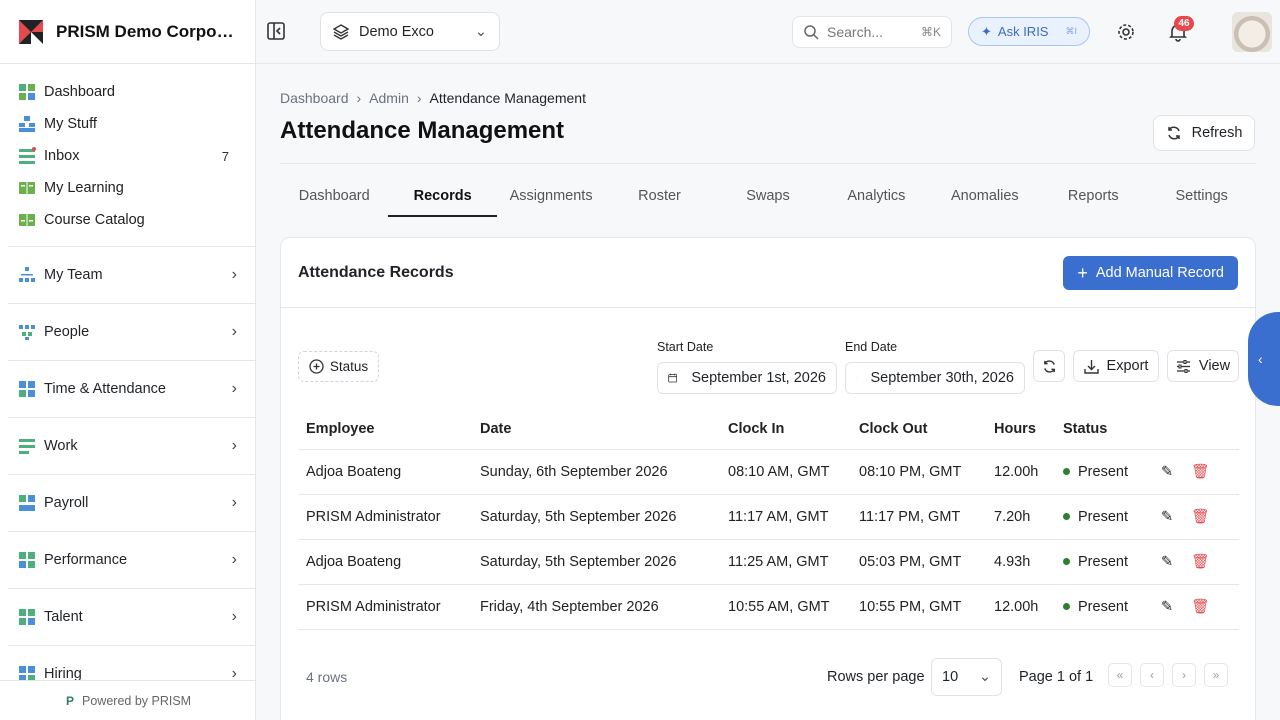  What do you see at coordinates (389, 98) in the screenshot?
I see `breadcrumb-admin: Admin` at bounding box center [389, 98].